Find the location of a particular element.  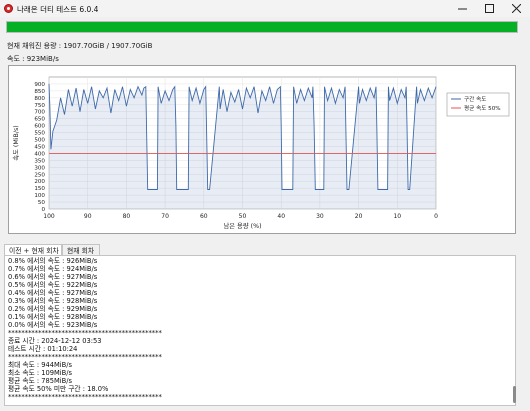

y-tick-label: 450 is located at coordinates (39, 147).